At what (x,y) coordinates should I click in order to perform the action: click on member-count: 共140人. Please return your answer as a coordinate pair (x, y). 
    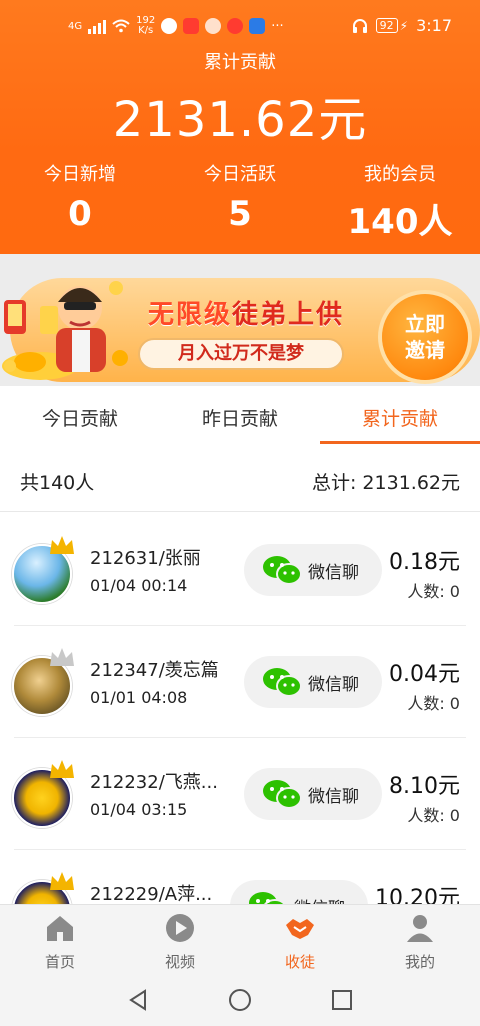
    Looking at the image, I should click on (57, 483).